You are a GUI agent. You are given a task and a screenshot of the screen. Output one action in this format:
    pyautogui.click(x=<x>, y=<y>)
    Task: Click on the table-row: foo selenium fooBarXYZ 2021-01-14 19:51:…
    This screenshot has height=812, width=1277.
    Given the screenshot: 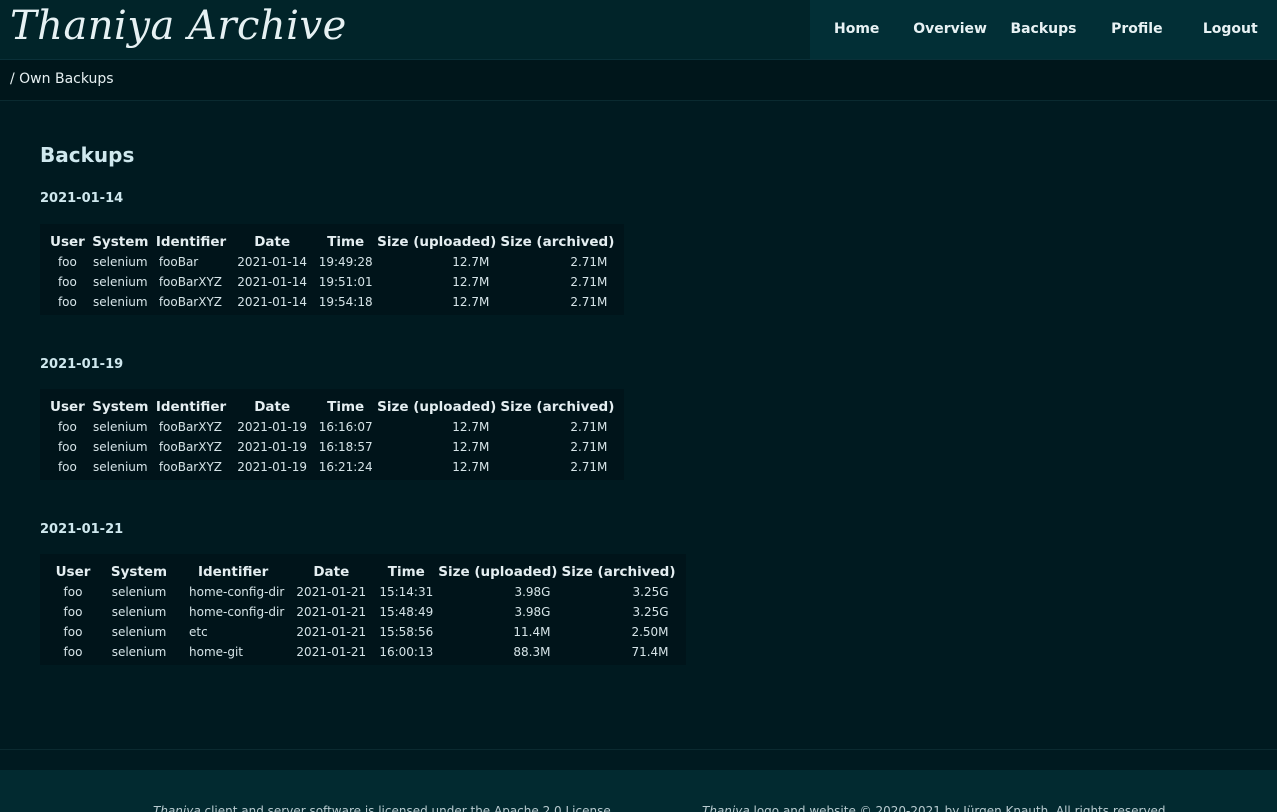 What is the action you would take?
    pyautogui.click(x=332, y=281)
    